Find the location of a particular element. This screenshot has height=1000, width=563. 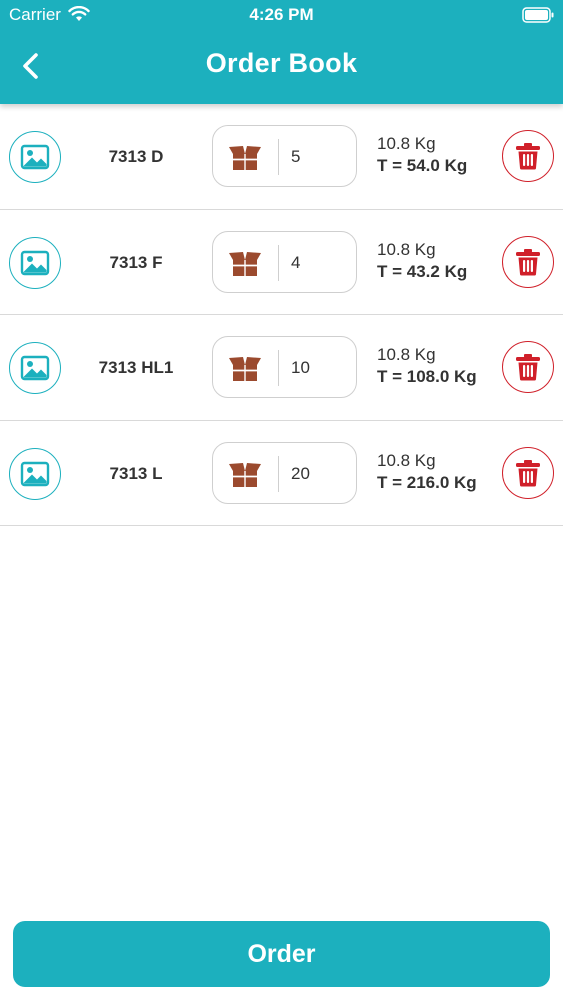

order-button: Order is located at coordinates (281, 954).